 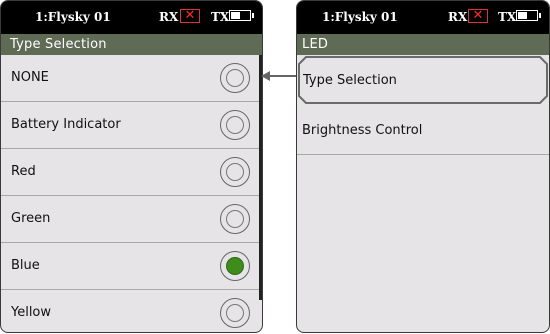 What do you see at coordinates (350, 80) in the screenshot?
I see `menu-item-label: Type Selection` at bounding box center [350, 80].